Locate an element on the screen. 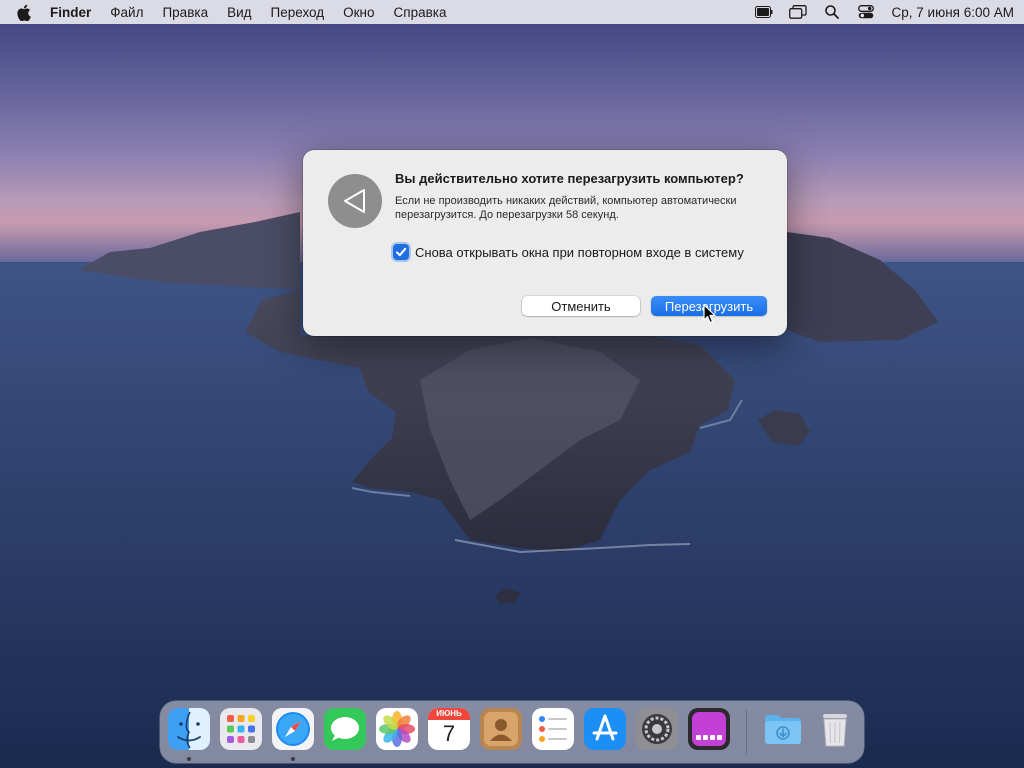  reopen-windows-checkbox is located at coordinates (401, 252).